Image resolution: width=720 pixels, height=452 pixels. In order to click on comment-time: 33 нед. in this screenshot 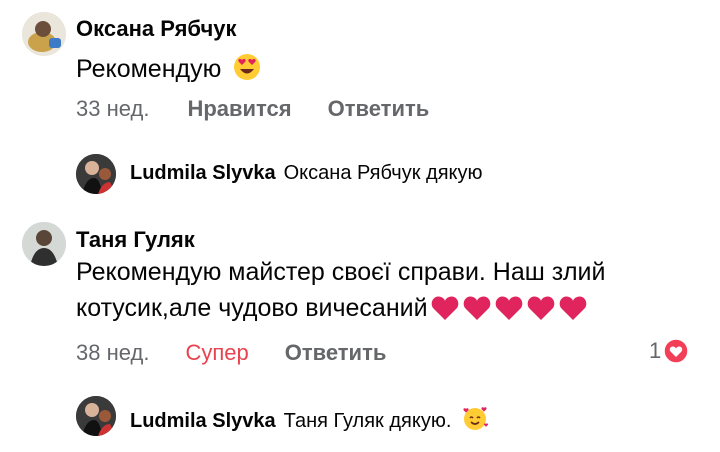, I will do `click(112, 109)`.